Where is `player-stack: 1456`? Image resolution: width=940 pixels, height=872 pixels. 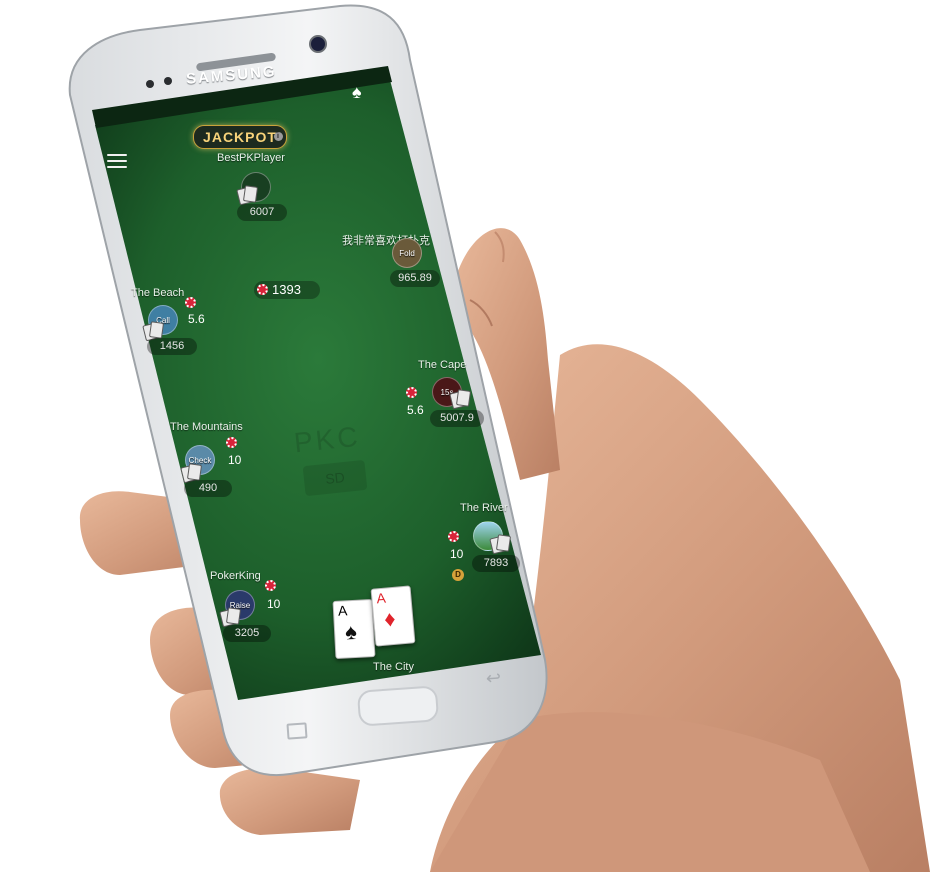 player-stack: 1456 is located at coordinates (172, 346).